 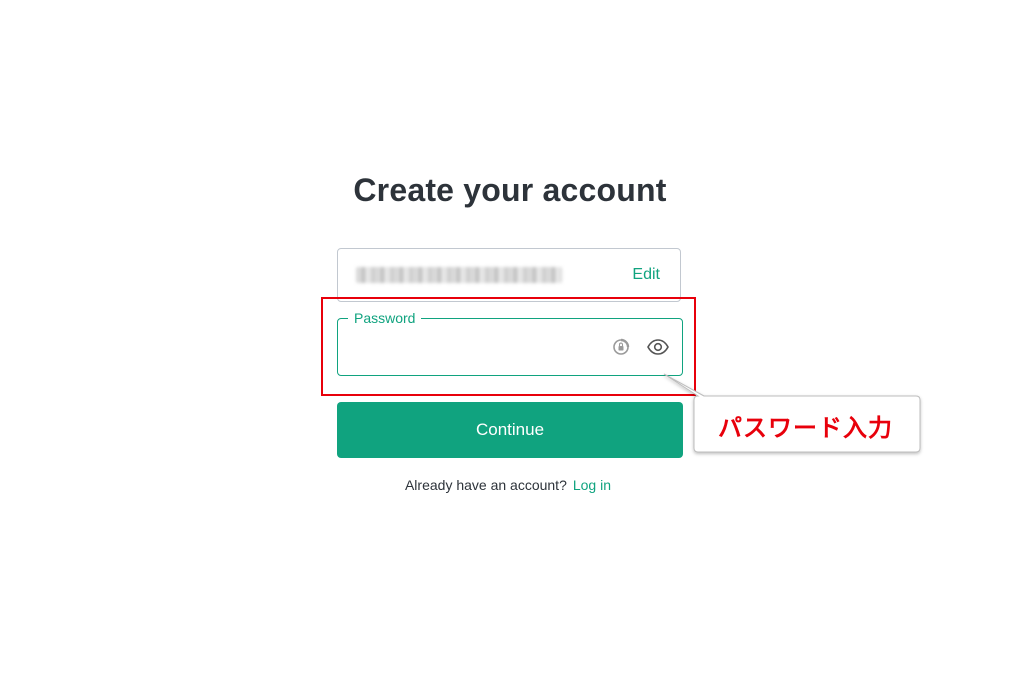 I want to click on edit-email-link: Edit, so click(x=646, y=275).